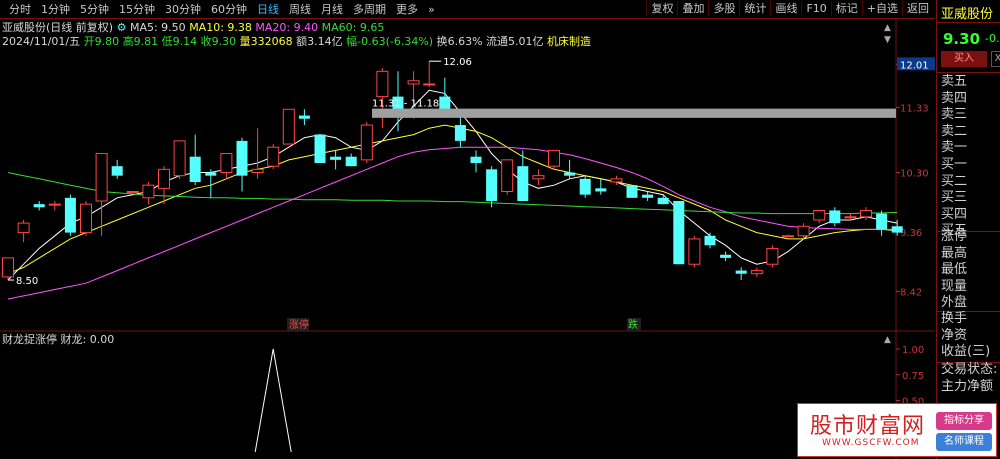  I want to click on indicator-share-button: 指标分享, so click(964, 421).